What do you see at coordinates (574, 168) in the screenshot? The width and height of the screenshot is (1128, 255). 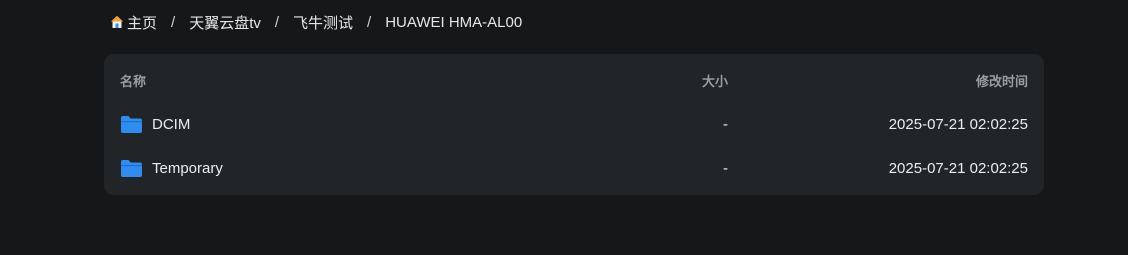 I see `table-row: Temporary - 2025-07-21 02:02:25` at bounding box center [574, 168].